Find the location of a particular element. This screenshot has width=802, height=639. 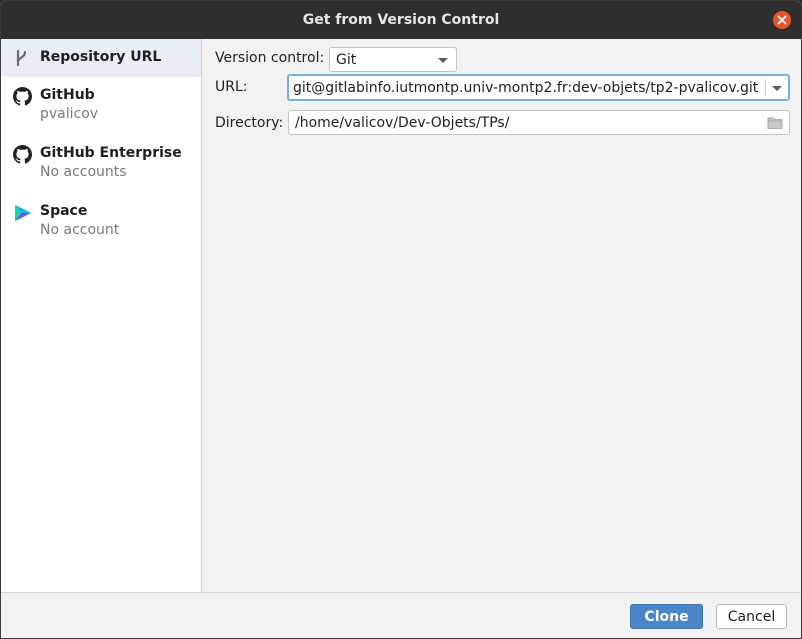

space-icon is located at coordinates (23, 215).